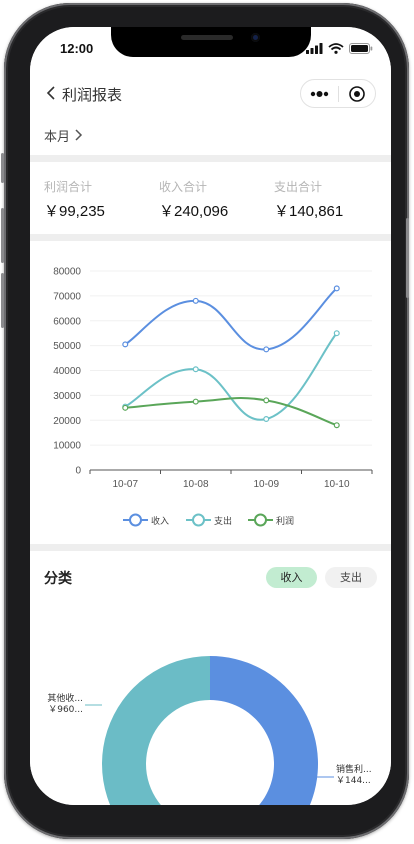 This screenshot has height=844, width=414. What do you see at coordinates (57, 137) in the screenshot?
I see `period-label: 本月` at bounding box center [57, 137].